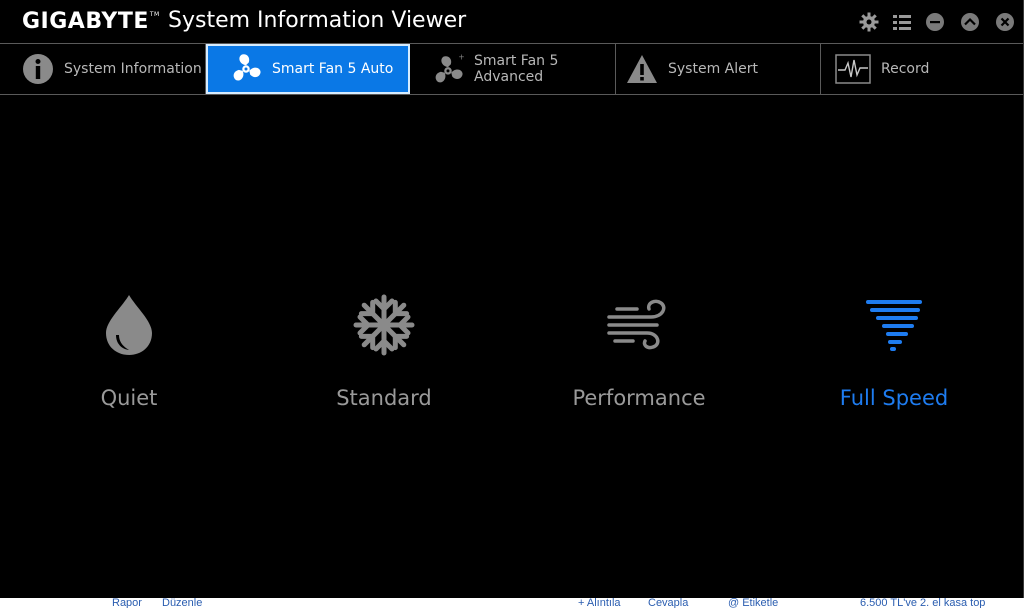 Image resolution: width=1025 pixels, height=608 pixels. I want to click on reply-link: Cevapla, so click(668, 603).